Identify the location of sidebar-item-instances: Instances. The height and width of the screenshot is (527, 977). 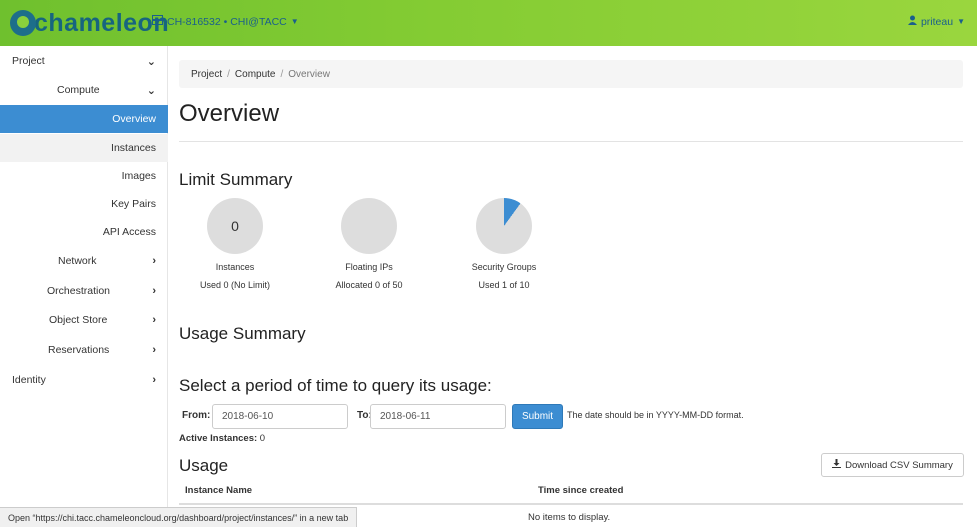
(84, 148).